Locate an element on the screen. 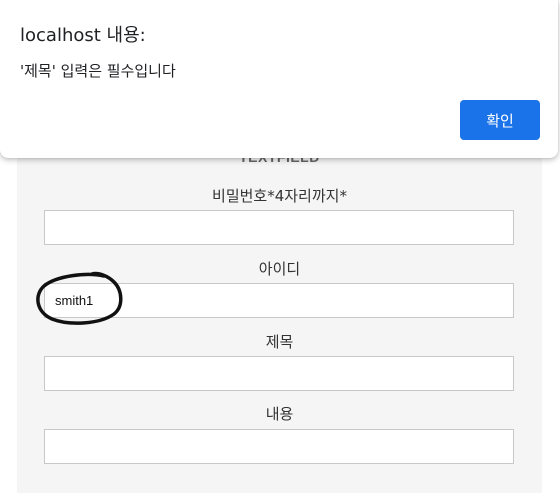  id-field is located at coordinates (279, 300).